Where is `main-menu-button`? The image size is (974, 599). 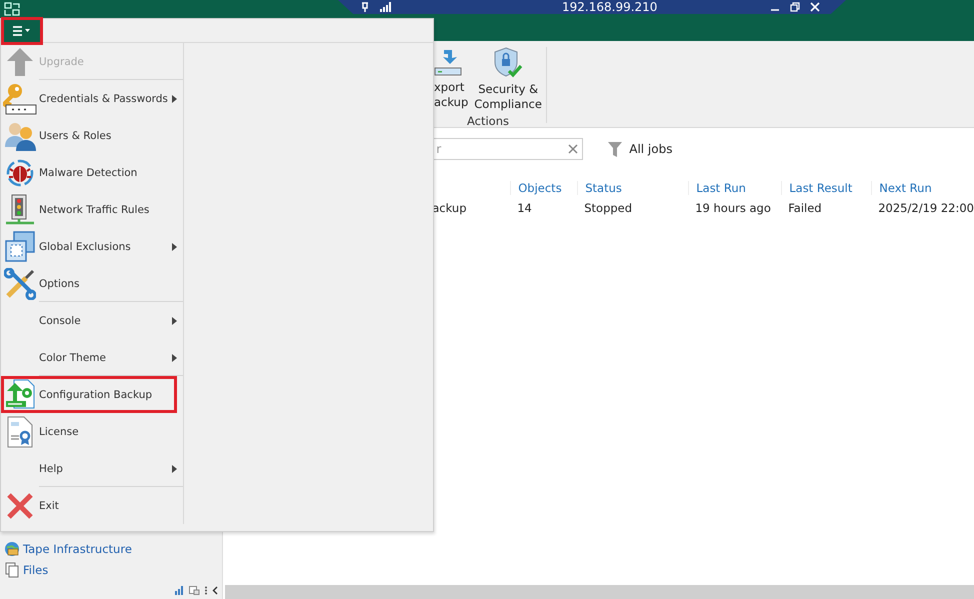 main-menu-button is located at coordinates (22, 31).